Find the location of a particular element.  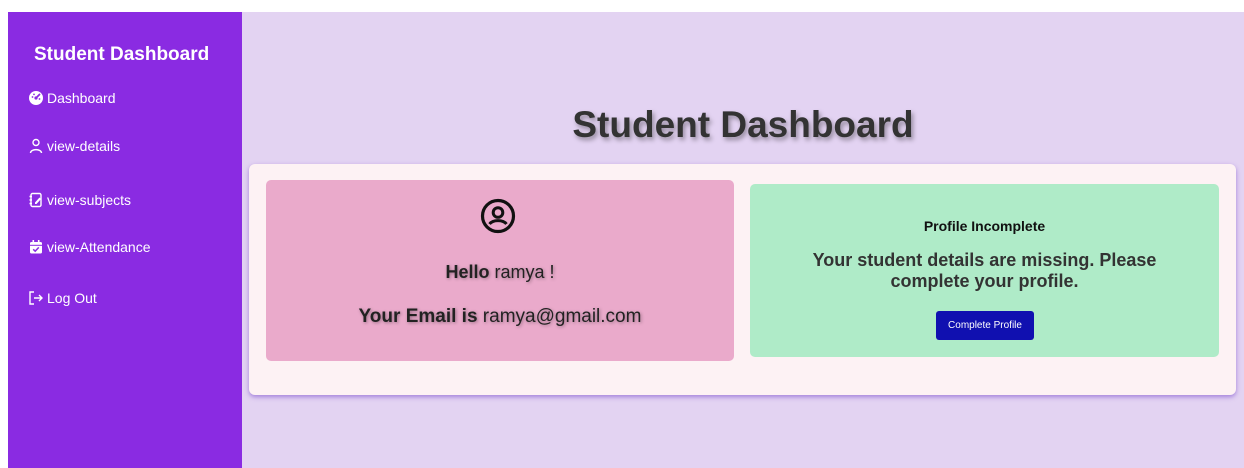

sidebar-item-view-subjects: view-subjects is located at coordinates (79, 200).